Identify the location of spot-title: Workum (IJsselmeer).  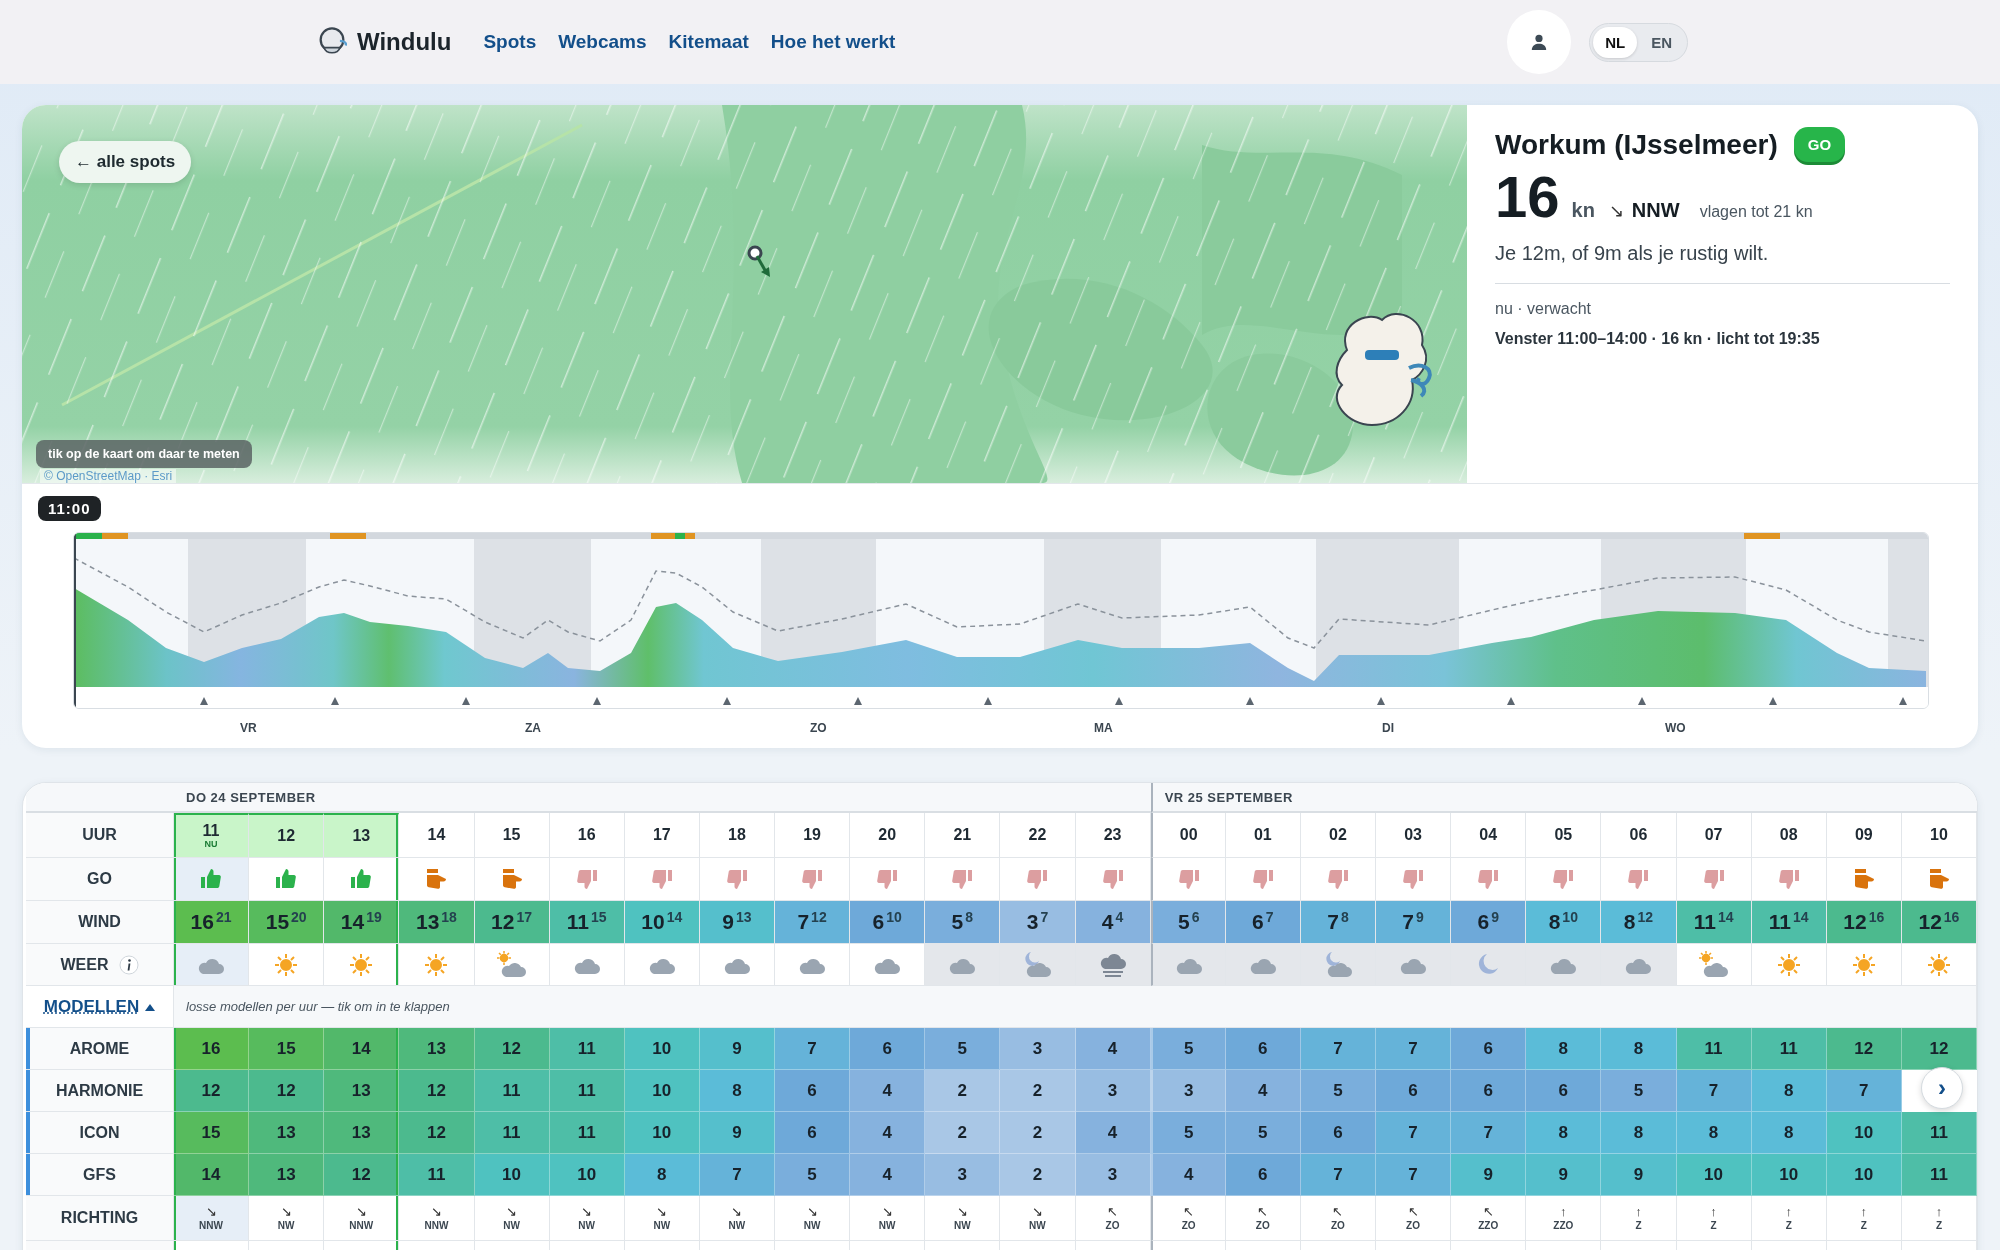
(1636, 144).